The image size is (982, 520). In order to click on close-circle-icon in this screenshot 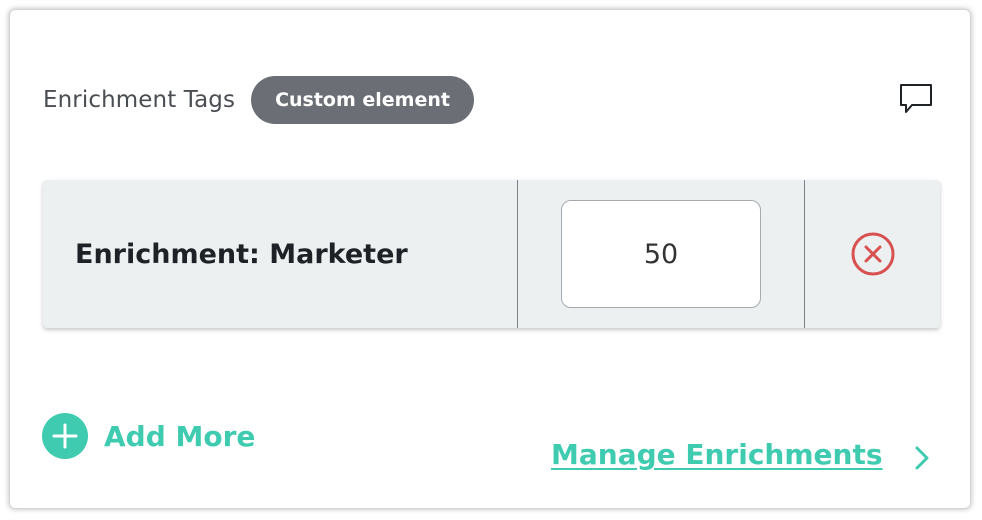, I will do `click(873, 254)`.